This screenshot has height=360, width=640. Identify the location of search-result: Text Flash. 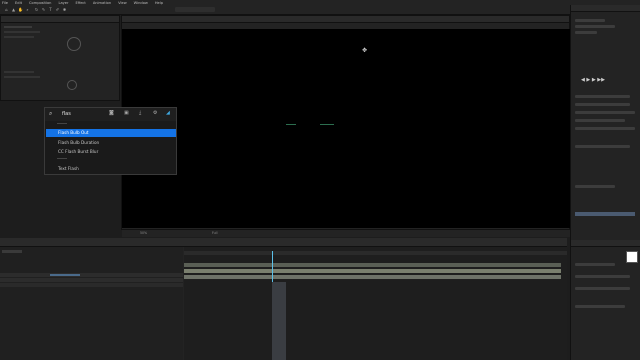
(111, 169).